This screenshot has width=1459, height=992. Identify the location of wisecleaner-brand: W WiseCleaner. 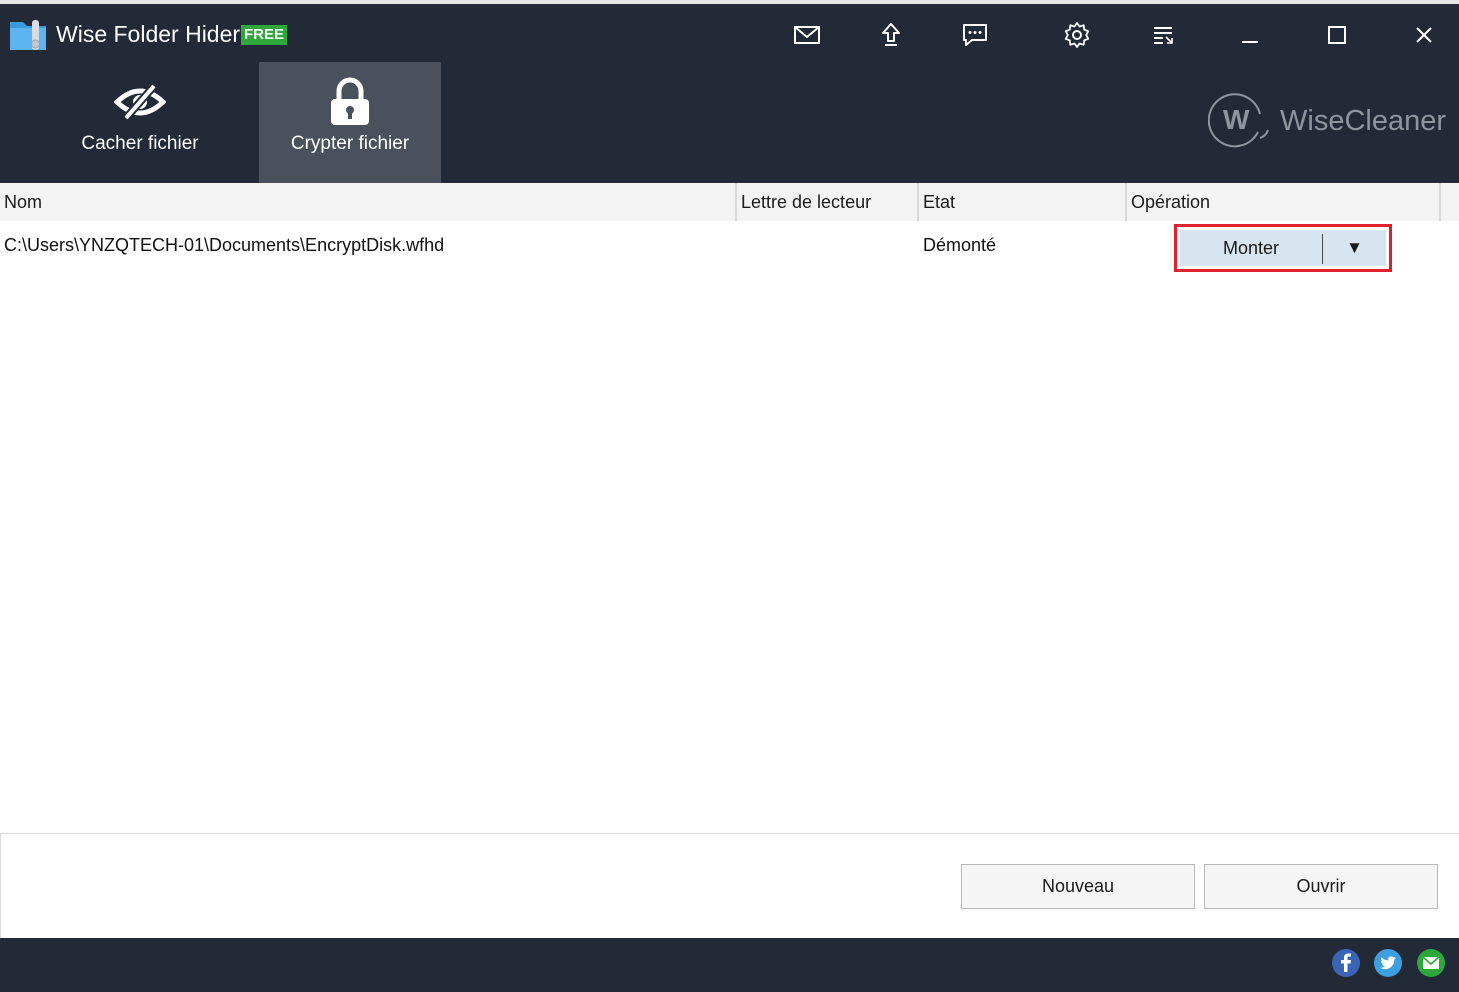
(1328, 120).